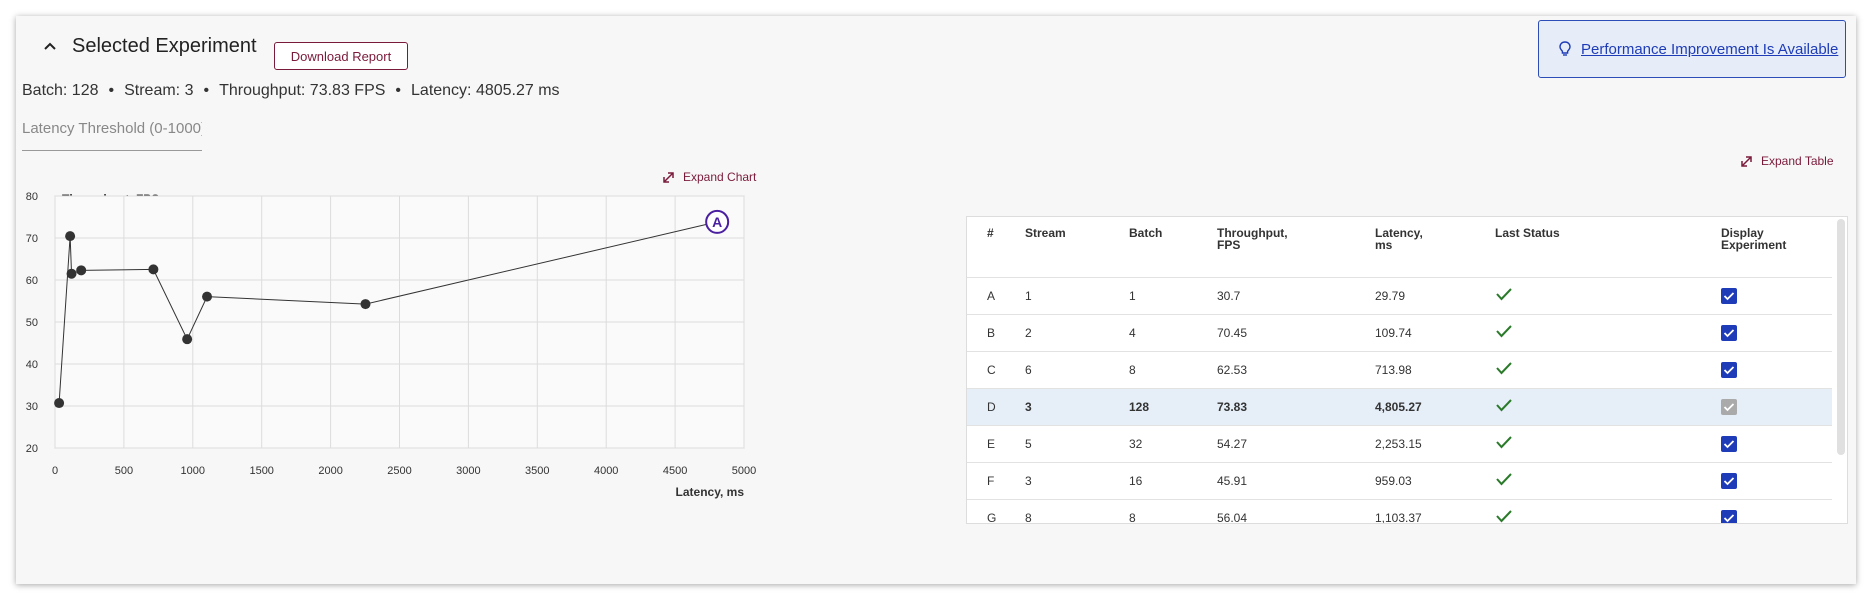 Image resolution: width=1876 pixels, height=608 pixels. I want to click on cell-id: B, so click(996, 332).